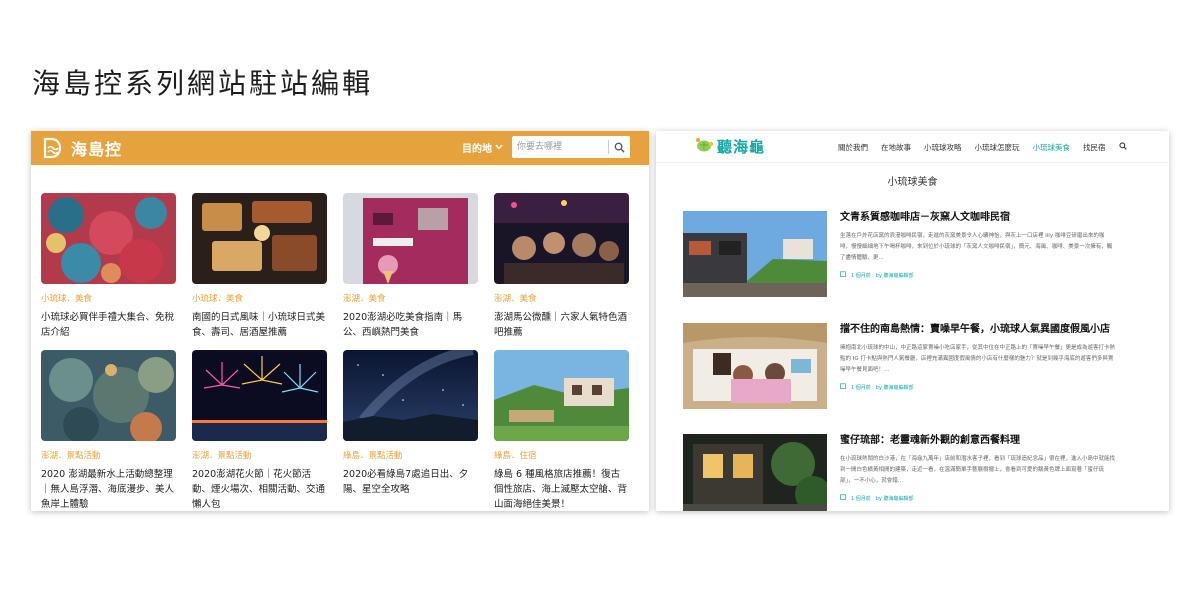 Image resolution: width=1200 pixels, height=600 pixels. I want to click on left-site-logo: 海島控, so click(81, 148).